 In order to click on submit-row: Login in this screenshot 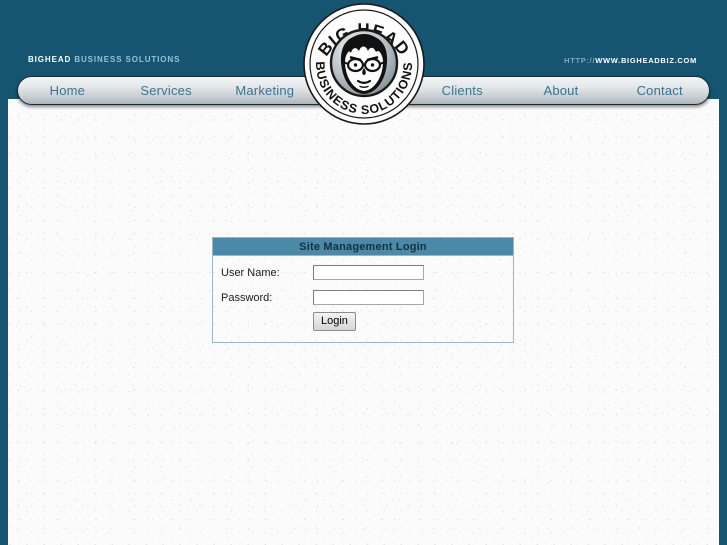, I will do `click(363, 323)`.